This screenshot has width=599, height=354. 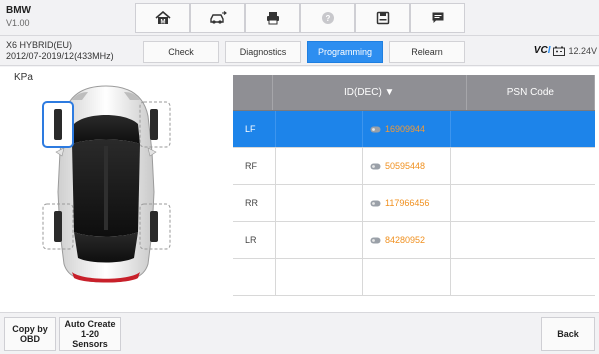 I want to click on vehicle-model: X6 HYBRID(EU), so click(x=39, y=45).